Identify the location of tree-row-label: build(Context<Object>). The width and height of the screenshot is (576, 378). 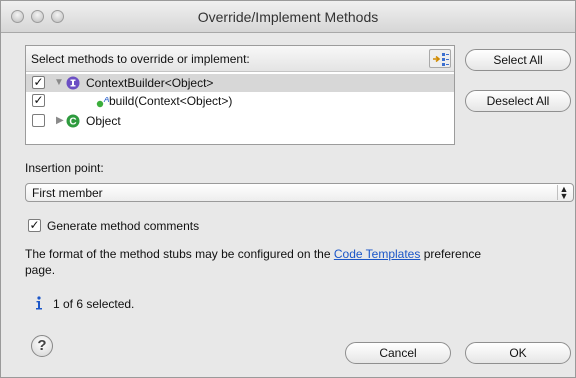
(171, 101).